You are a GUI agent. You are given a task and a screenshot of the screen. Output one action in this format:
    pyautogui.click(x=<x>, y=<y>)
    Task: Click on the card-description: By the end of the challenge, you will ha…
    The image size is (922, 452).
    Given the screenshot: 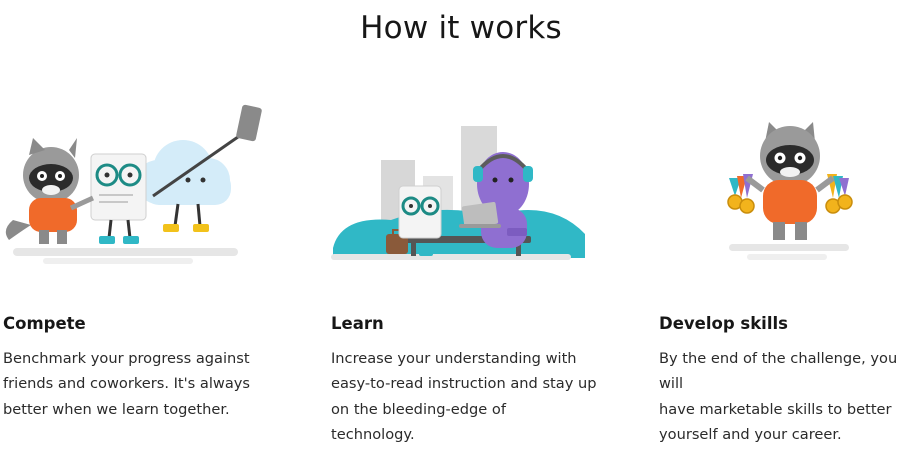 What is the action you would take?
    pyautogui.click(x=778, y=396)
    